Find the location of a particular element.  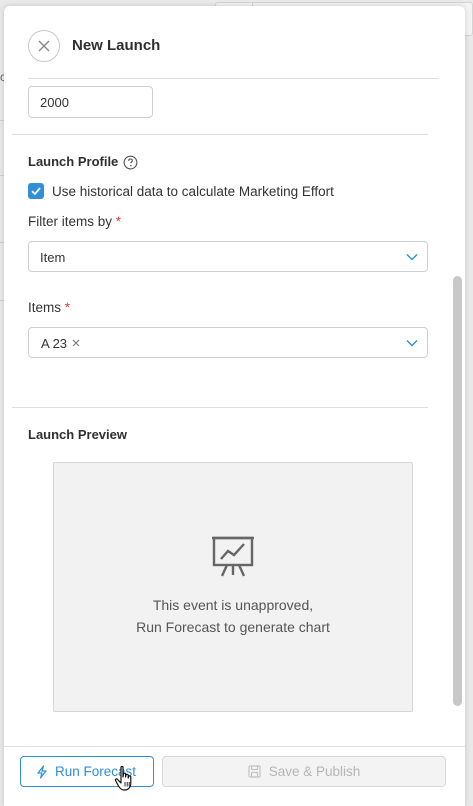

launch-preview-title: Launch Preview is located at coordinates (77, 434).